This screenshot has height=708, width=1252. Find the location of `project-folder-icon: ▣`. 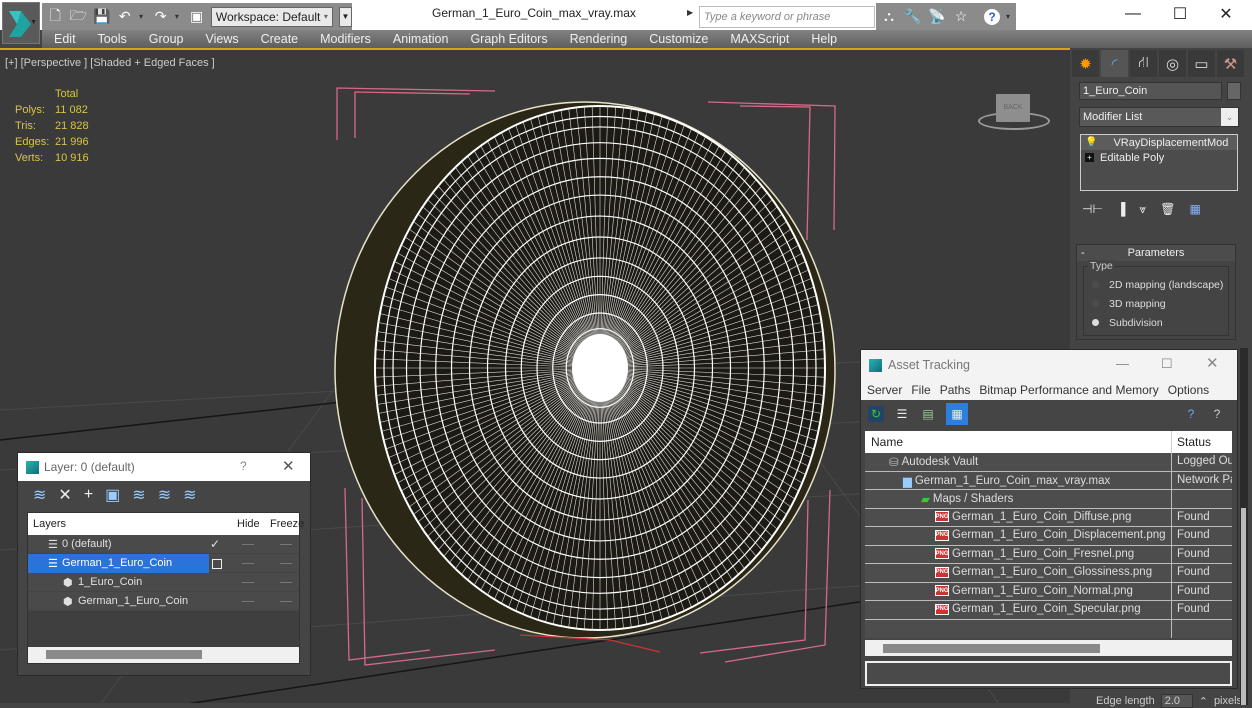

project-folder-icon: ▣ is located at coordinates (196, 17).